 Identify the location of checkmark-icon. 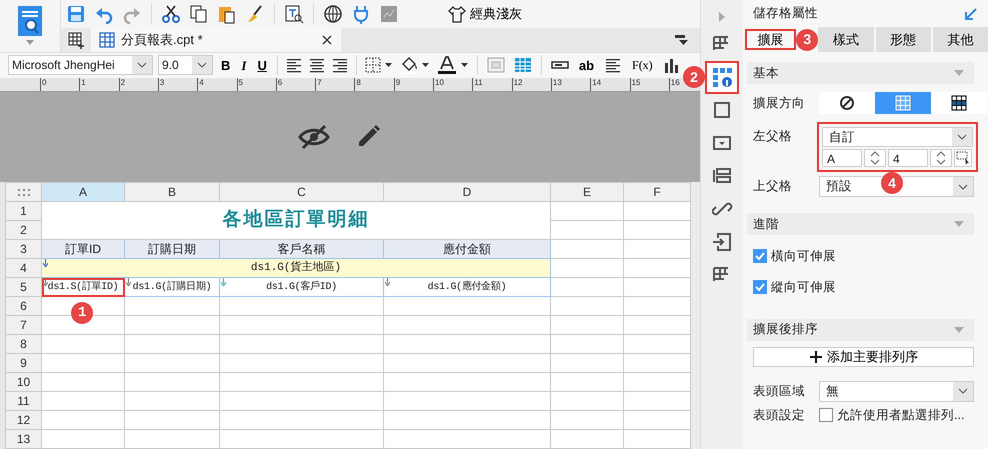
(760, 287).